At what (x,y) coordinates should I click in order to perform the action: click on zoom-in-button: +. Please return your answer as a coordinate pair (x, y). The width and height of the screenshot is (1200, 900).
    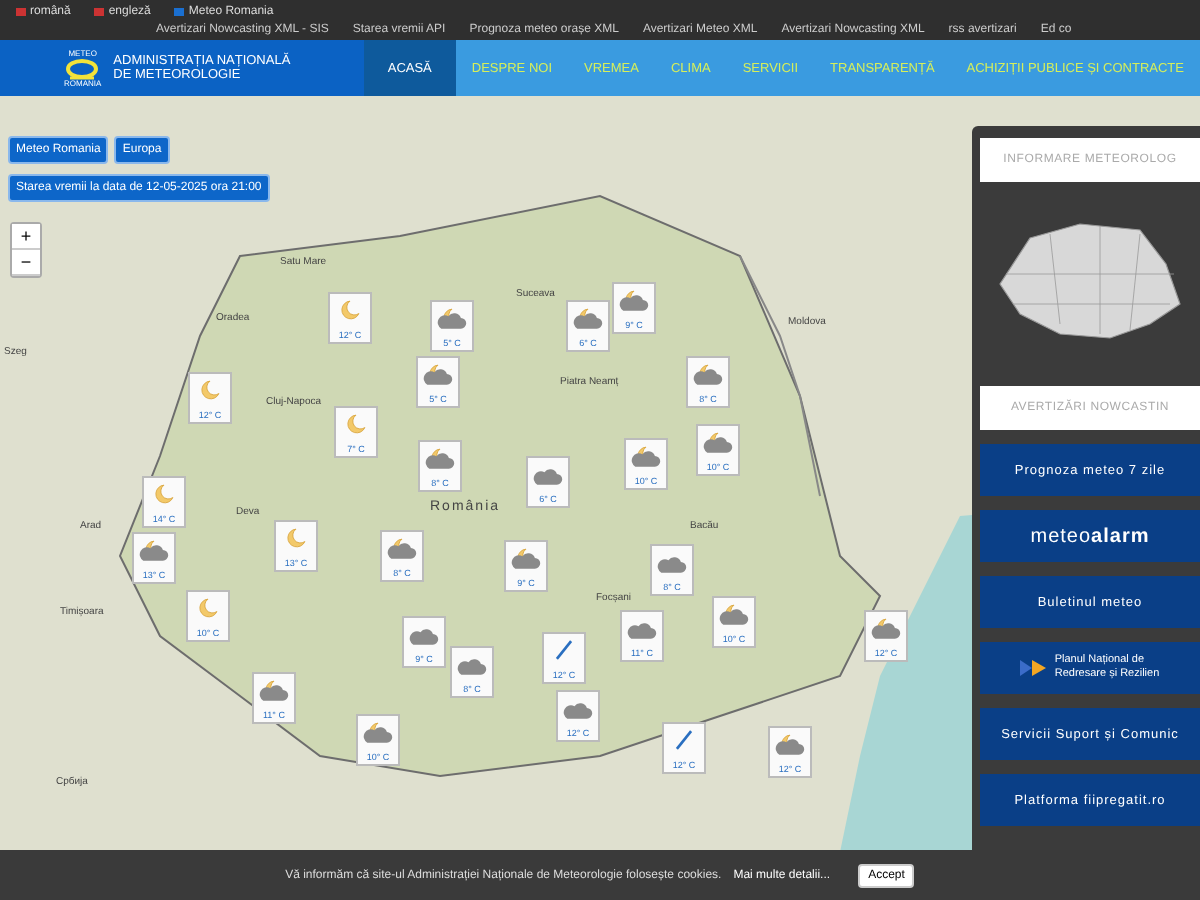
    Looking at the image, I should click on (26, 237).